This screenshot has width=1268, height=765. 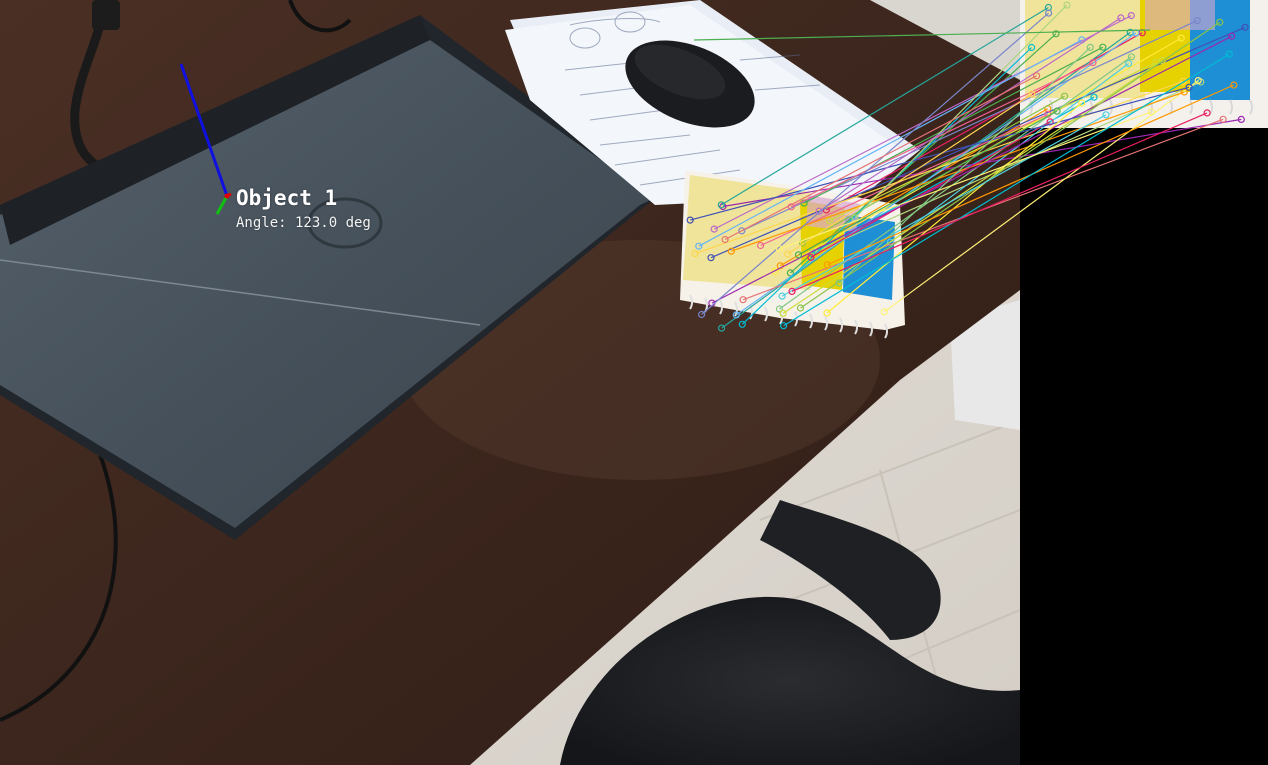 I want to click on angle-label: Angle: 123.0 deg, so click(x=303, y=223).